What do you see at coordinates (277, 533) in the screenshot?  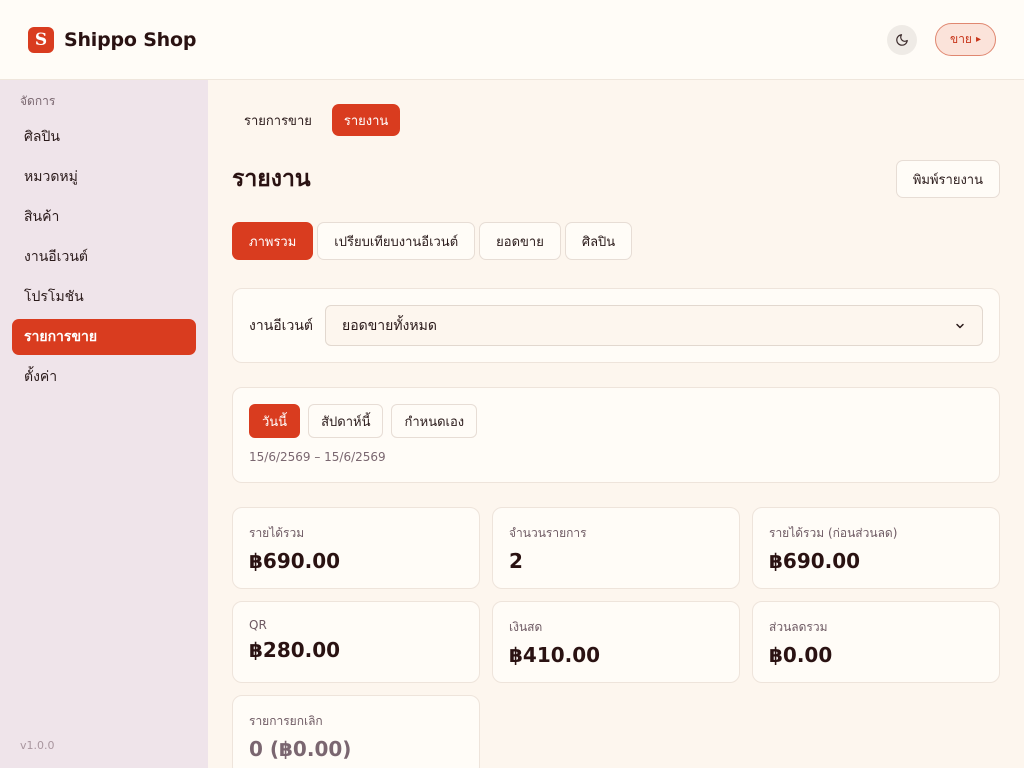 I see `stat-label: รายได้รวม` at bounding box center [277, 533].